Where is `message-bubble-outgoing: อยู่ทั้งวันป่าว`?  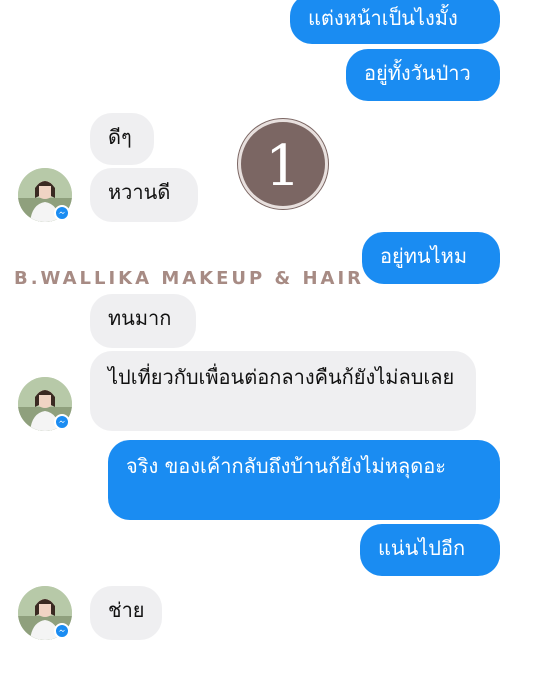 message-bubble-outgoing: อยู่ทั้งวันป่าว is located at coordinates (423, 75).